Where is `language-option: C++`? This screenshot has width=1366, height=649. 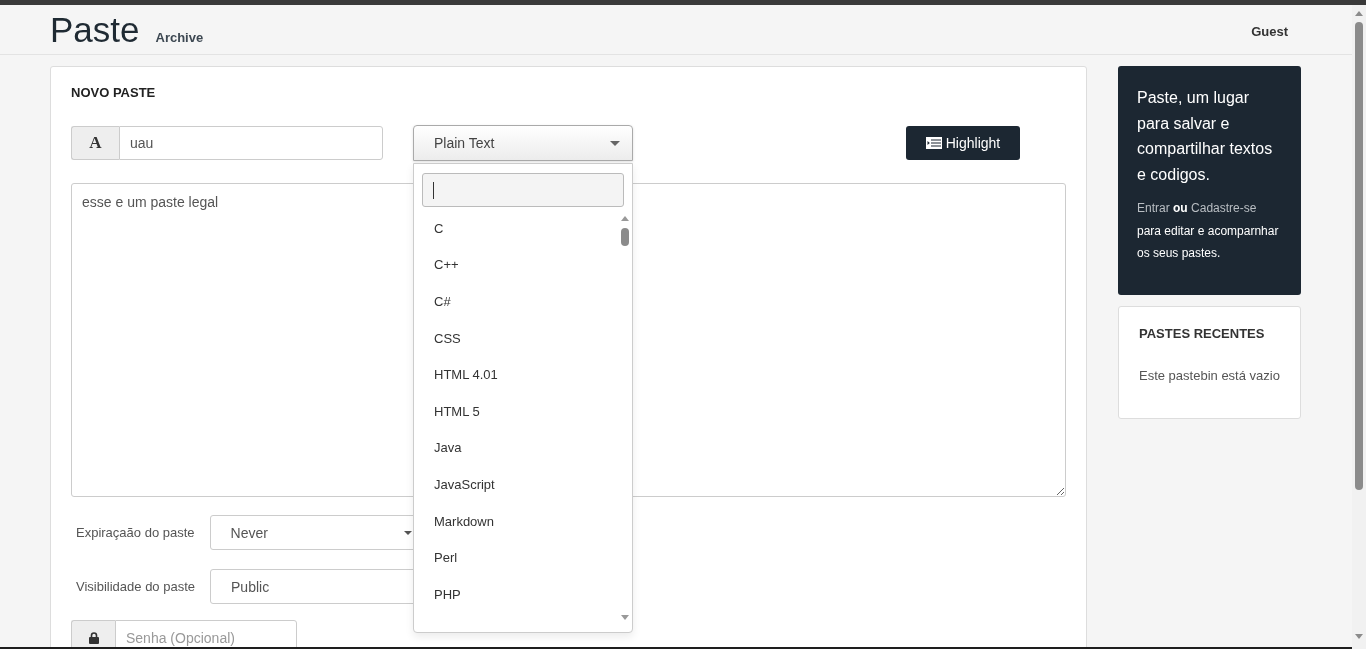
language-option: C++ is located at coordinates (516, 265).